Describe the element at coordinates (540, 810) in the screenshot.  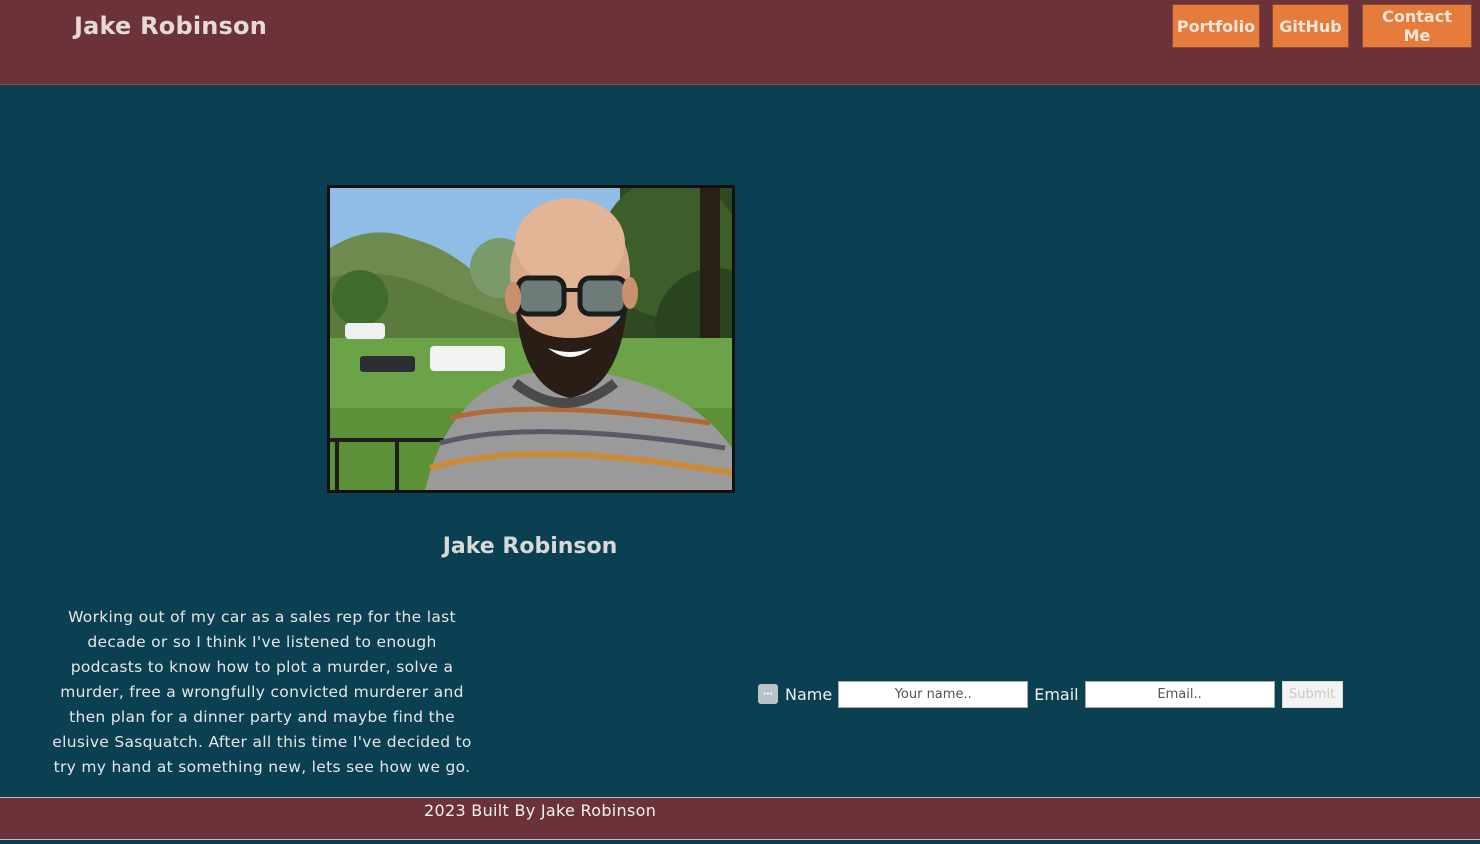
I see `footer-text: 2023 Built By Jake Robinson` at that location.